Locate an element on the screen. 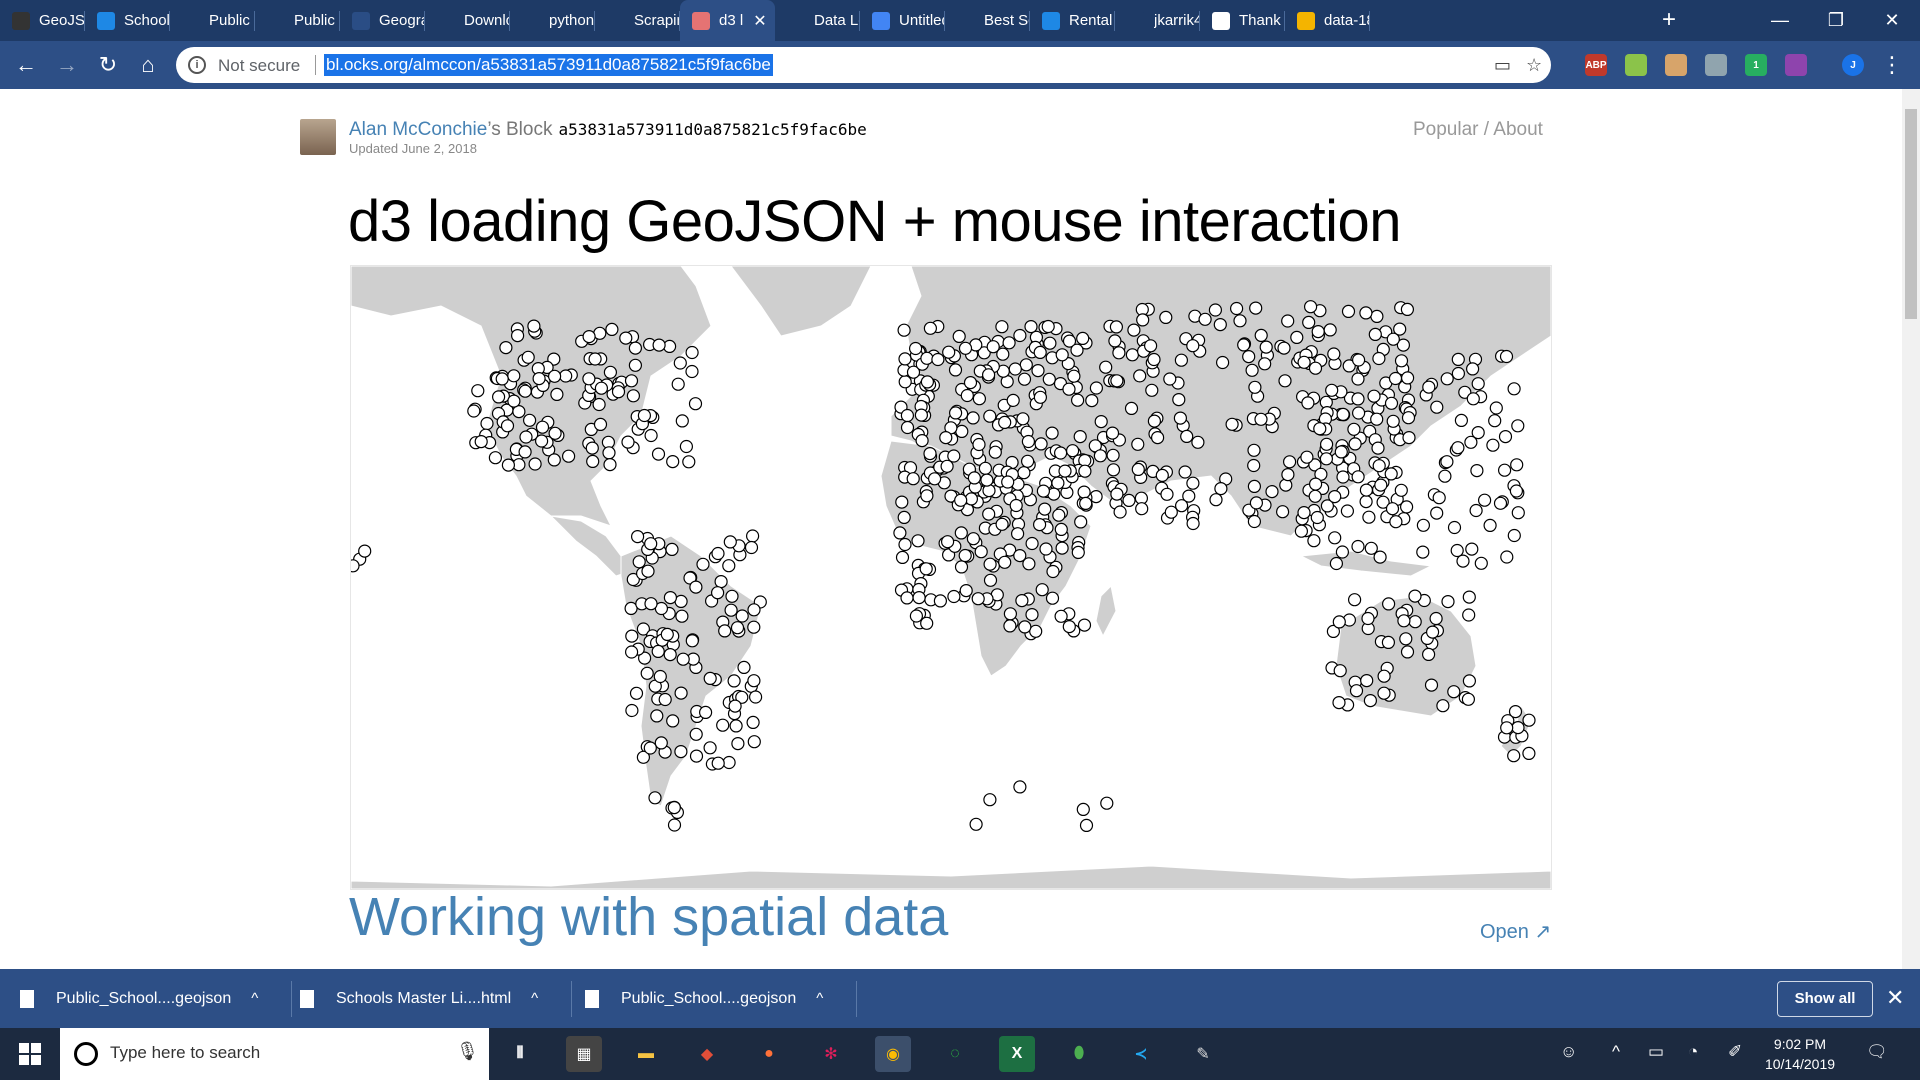 The height and width of the screenshot is (1080, 1920). browser-tab: Downlo is located at coordinates (467, 20).